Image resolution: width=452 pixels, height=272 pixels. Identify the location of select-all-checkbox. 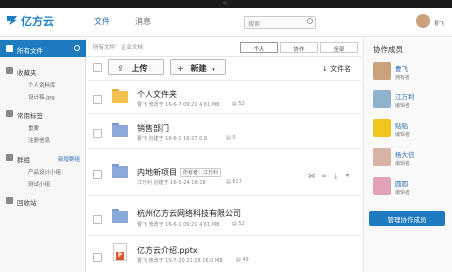
(97, 67).